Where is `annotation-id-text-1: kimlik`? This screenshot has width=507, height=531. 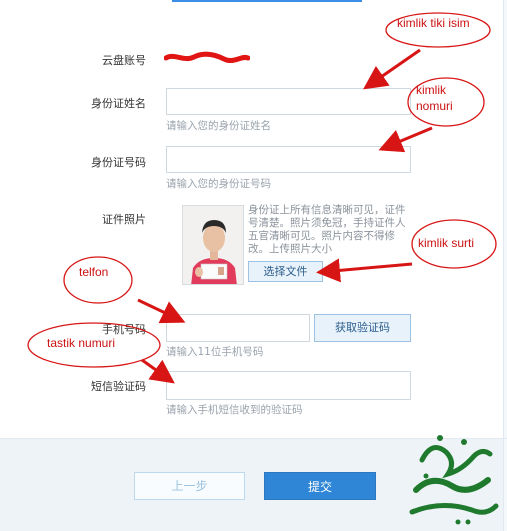
annotation-id-text-1: kimlik is located at coordinates (431, 90).